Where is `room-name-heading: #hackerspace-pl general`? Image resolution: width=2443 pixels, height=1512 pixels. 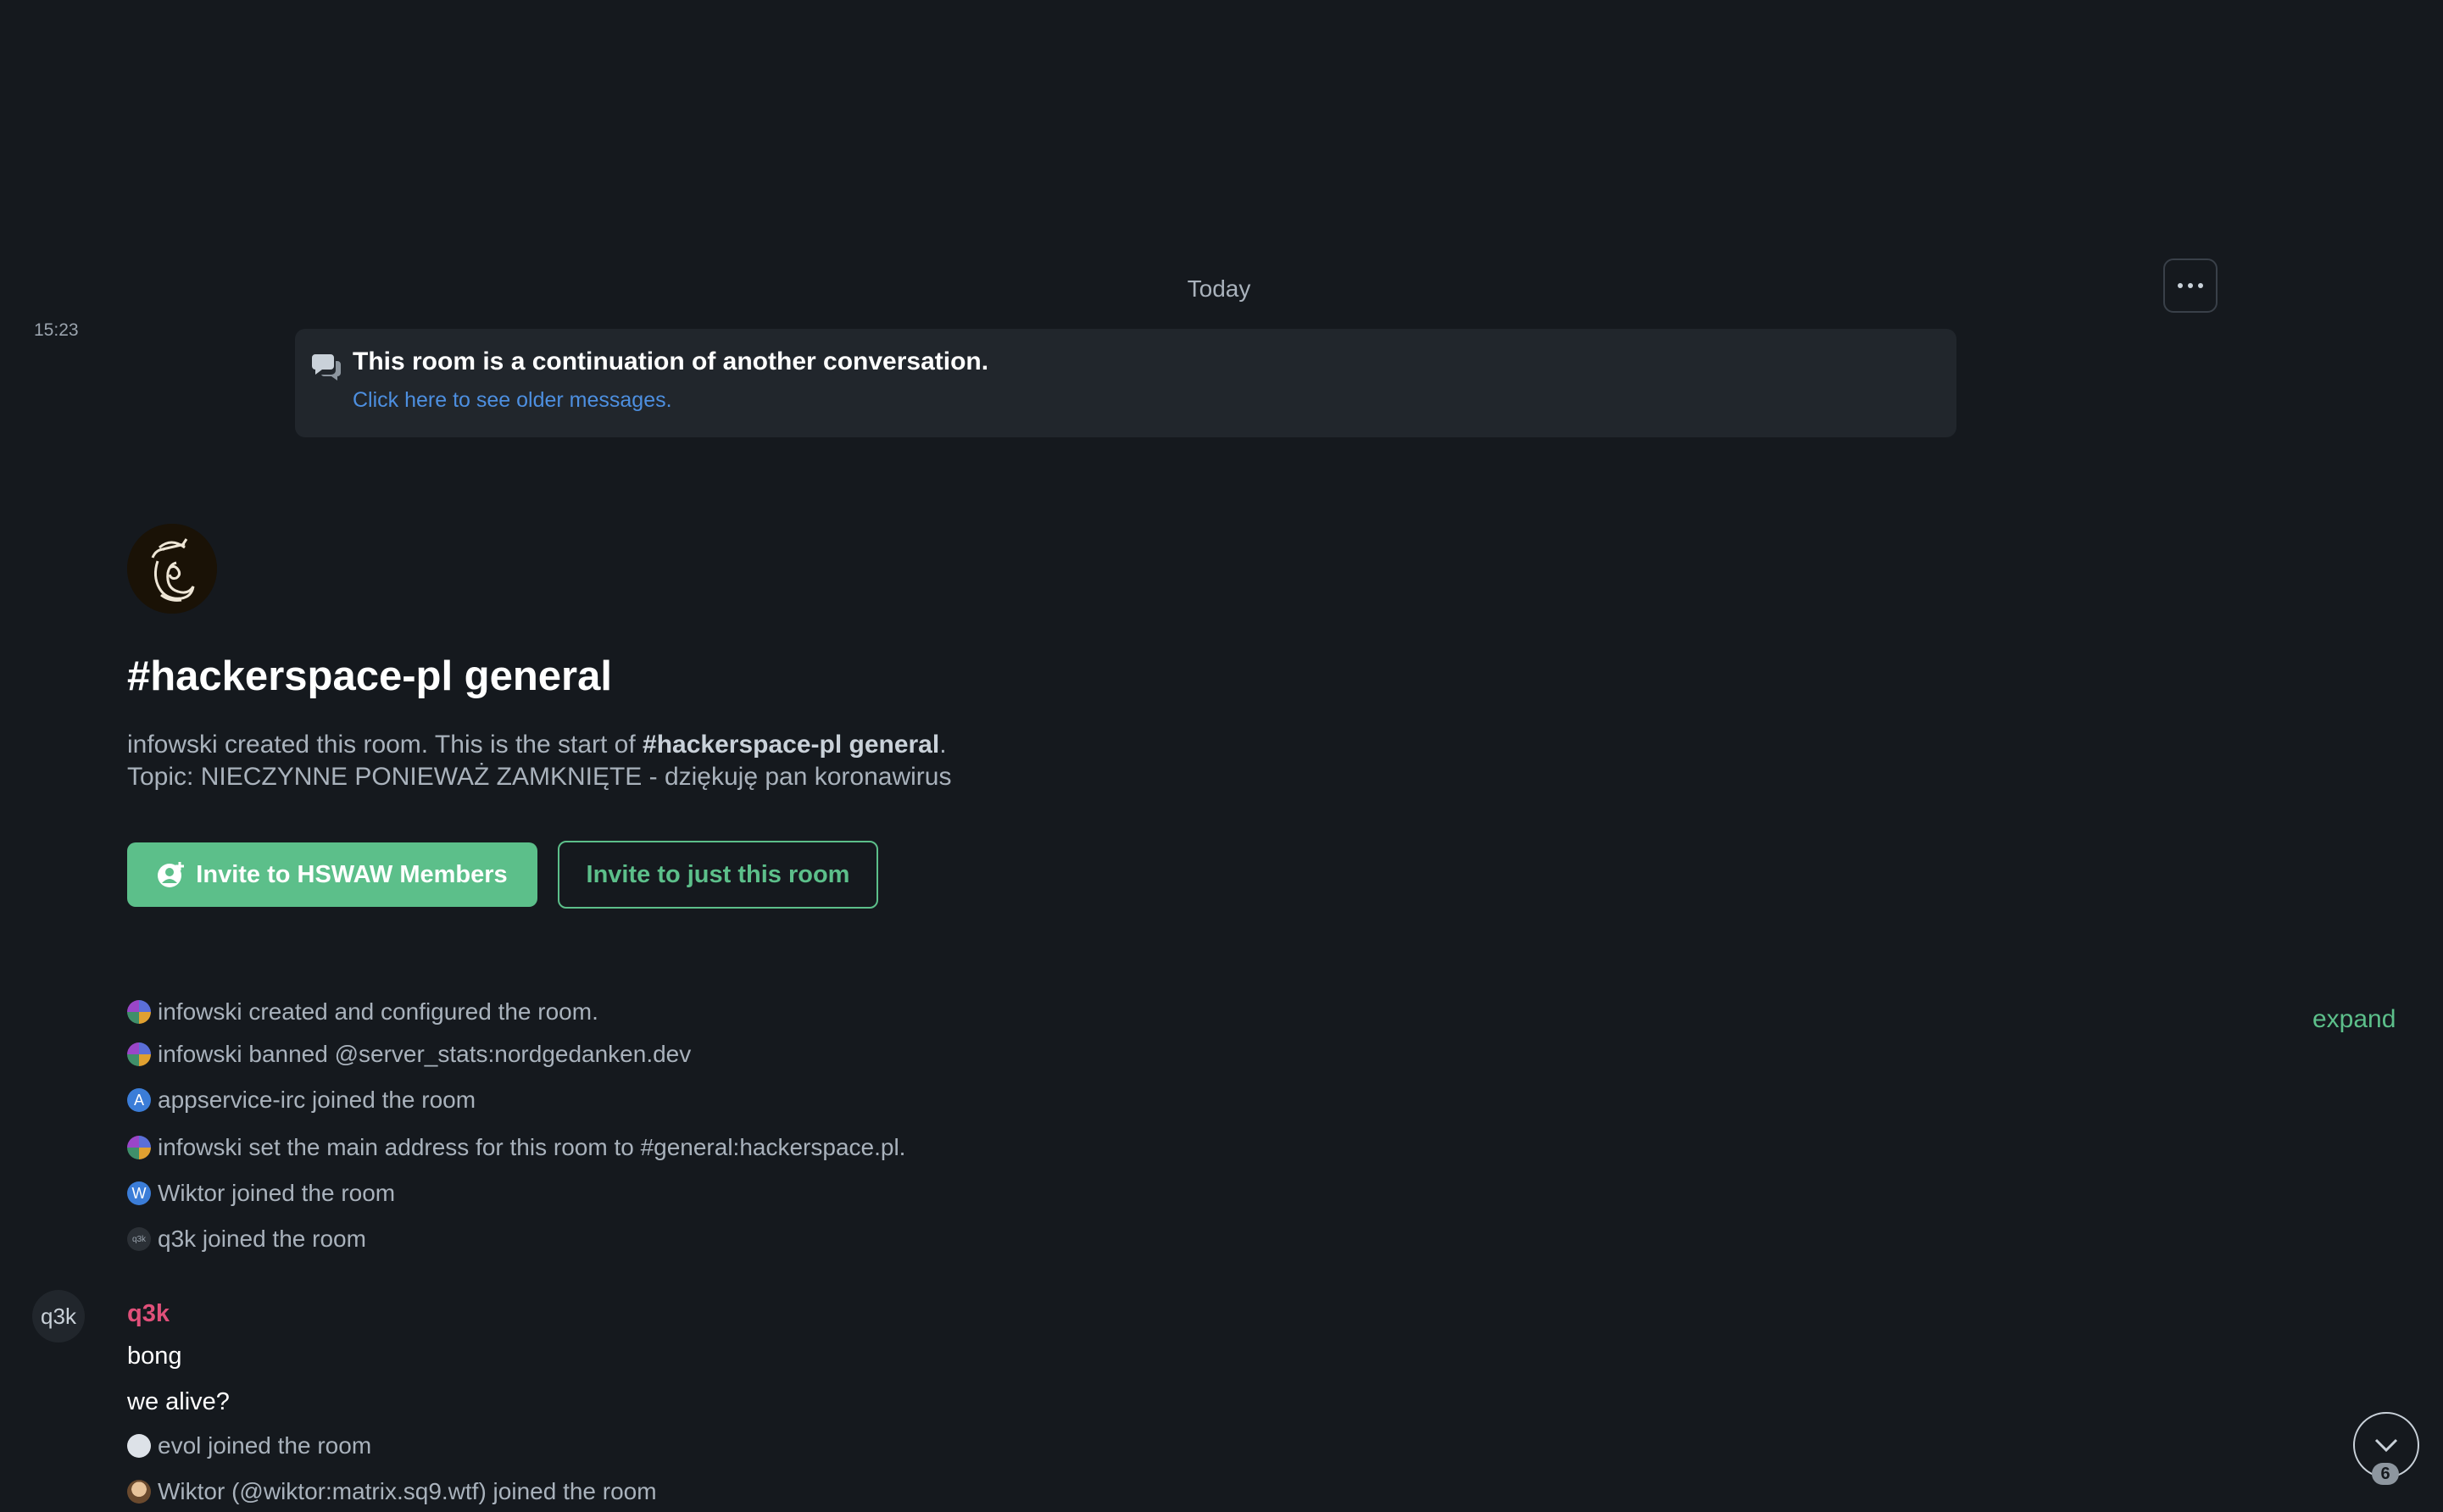
room-name-heading: #hackerspace-pl general is located at coordinates (369, 676).